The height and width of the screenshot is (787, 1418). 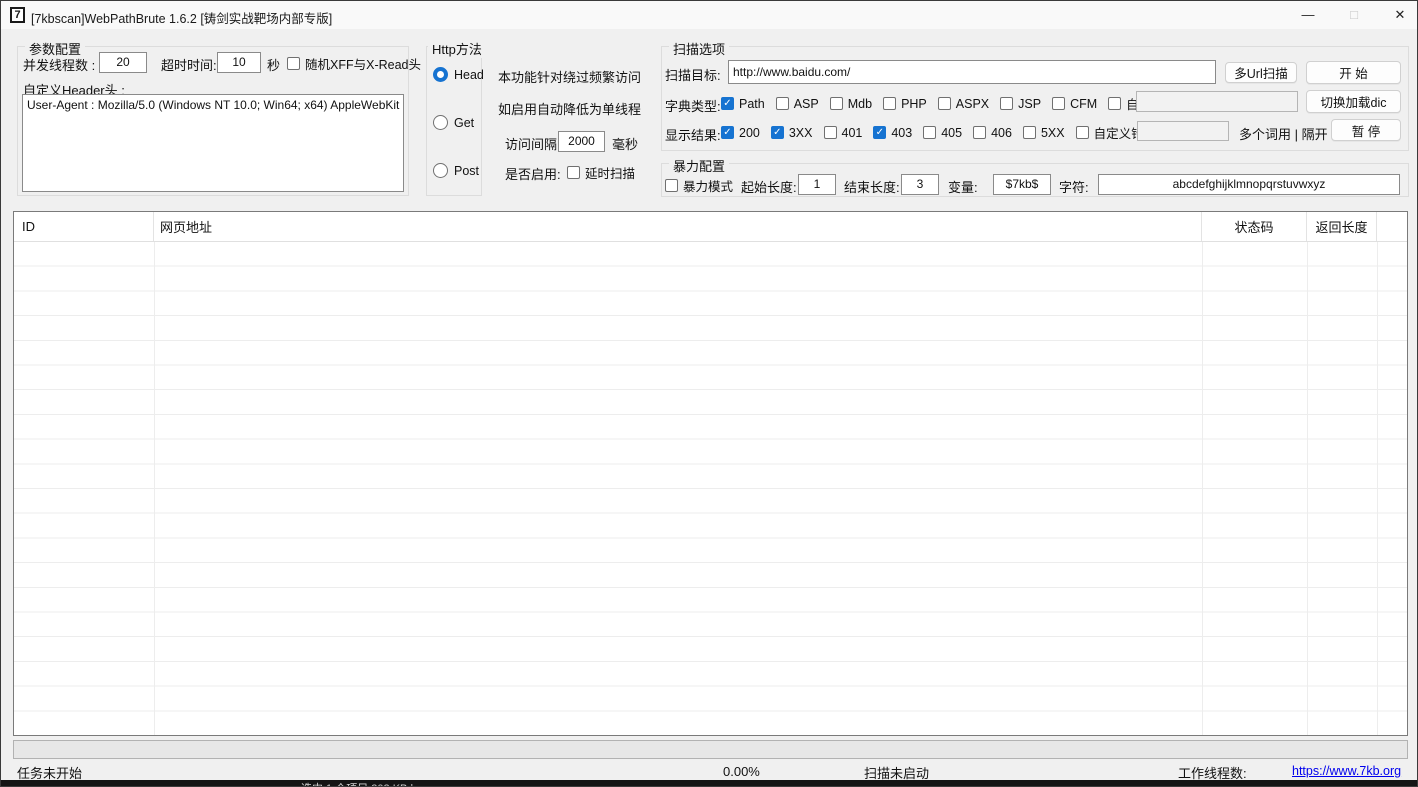 What do you see at coordinates (1283, 134) in the screenshot?
I see `separator-hint: 多个词用 | 隔开` at bounding box center [1283, 134].